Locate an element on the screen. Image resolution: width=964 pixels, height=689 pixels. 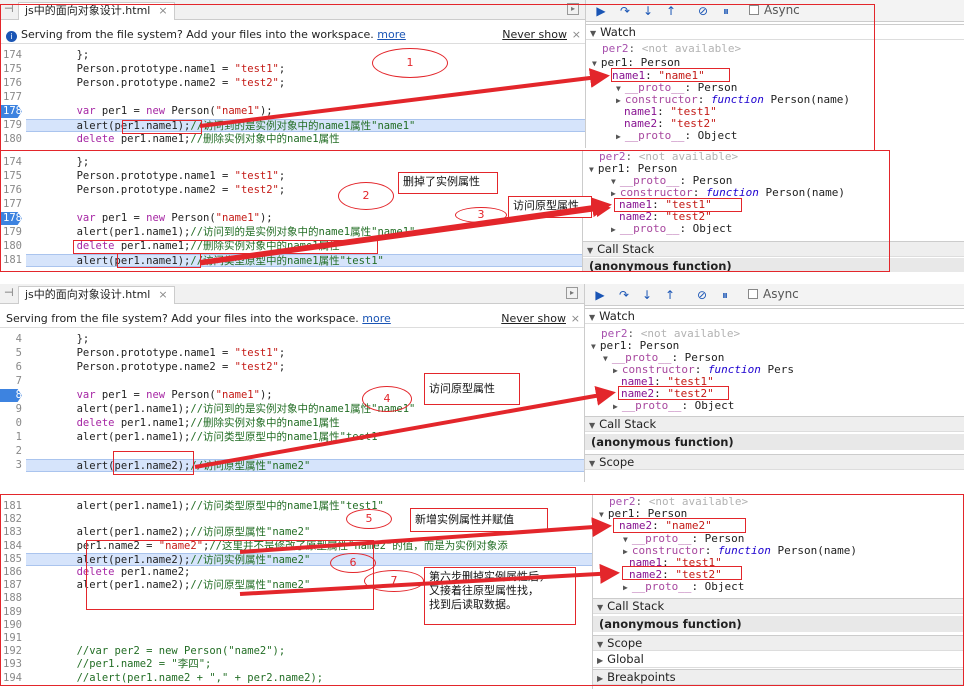
call-stack-title: Call Stack is located at coordinates (628, 424).